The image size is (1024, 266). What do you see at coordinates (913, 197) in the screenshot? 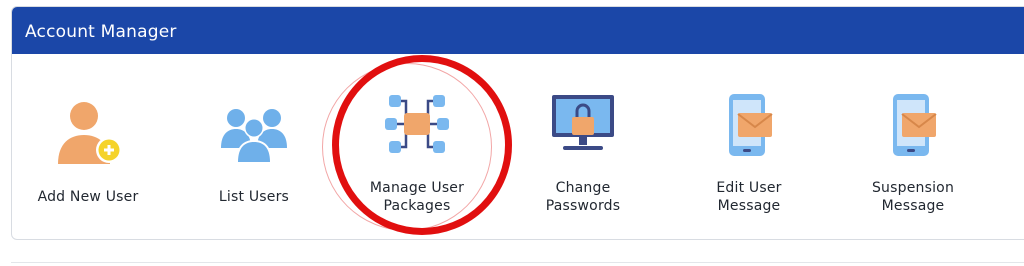
I see `tile-label: Suspension Message` at bounding box center [913, 197].